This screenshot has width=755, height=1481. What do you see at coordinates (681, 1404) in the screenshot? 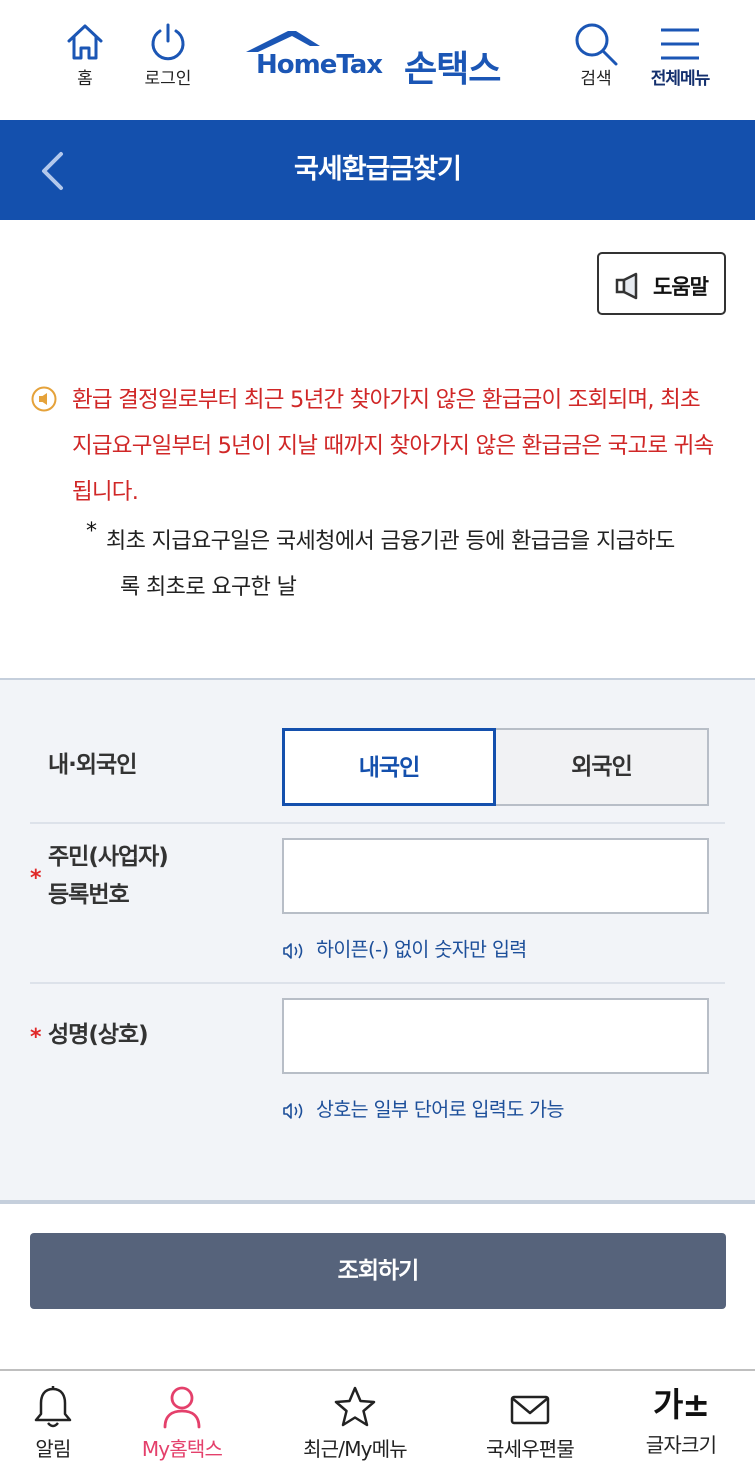
I see `font-size-icon: 가±` at bounding box center [681, 1404].